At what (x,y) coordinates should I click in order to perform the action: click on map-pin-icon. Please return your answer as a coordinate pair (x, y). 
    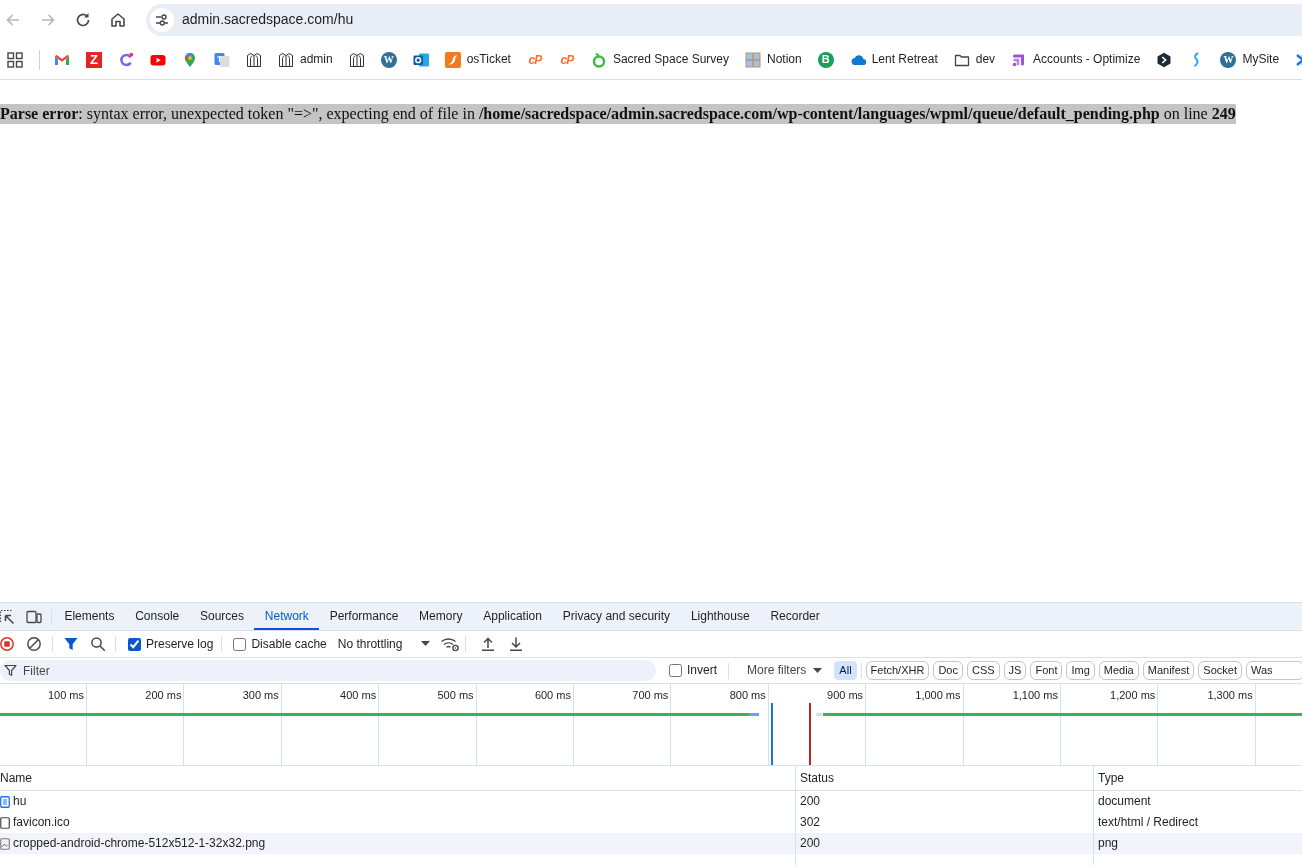
    Looking at the image, I should click on (190, 59).